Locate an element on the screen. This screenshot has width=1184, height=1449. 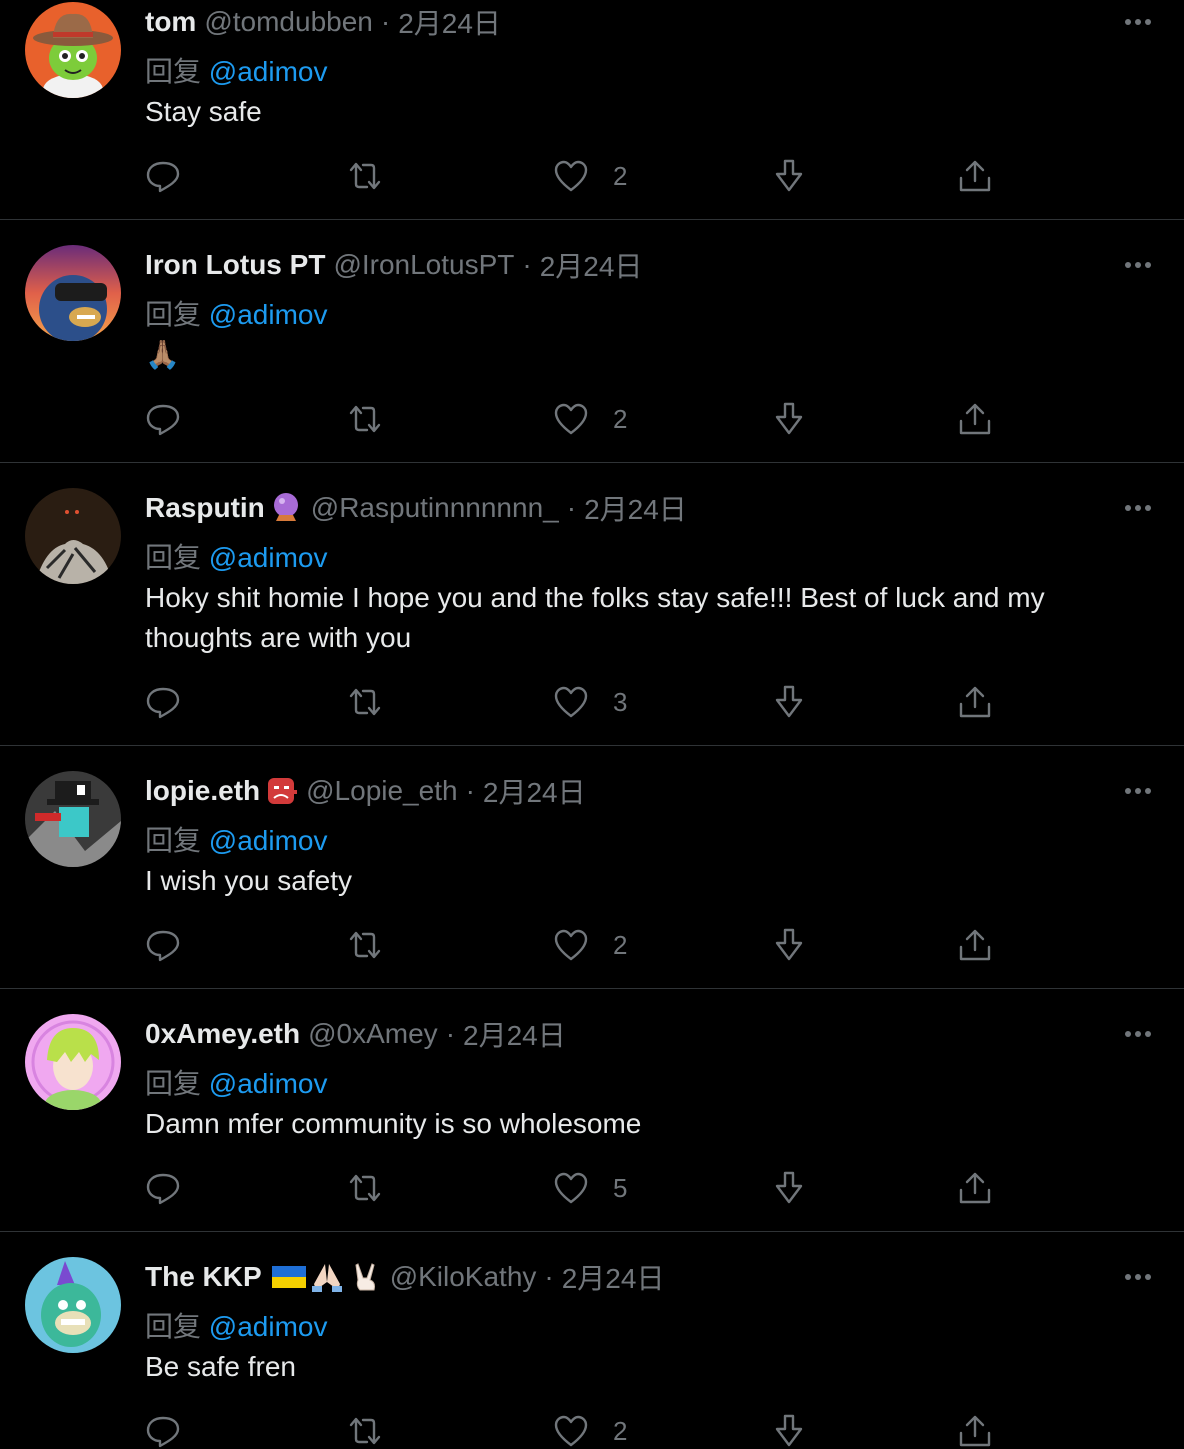
user-handle: @Lopie_eth is located at coordinates (381, 791).